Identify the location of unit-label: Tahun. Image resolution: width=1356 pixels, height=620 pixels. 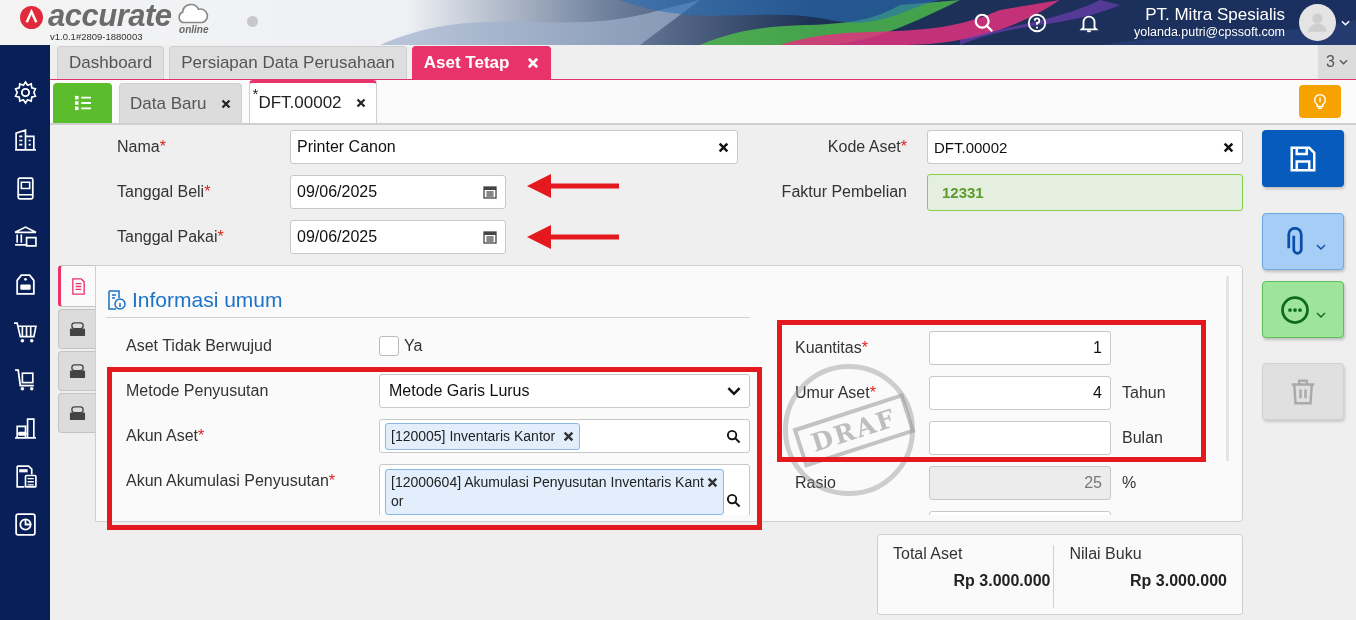
(1144, 393).